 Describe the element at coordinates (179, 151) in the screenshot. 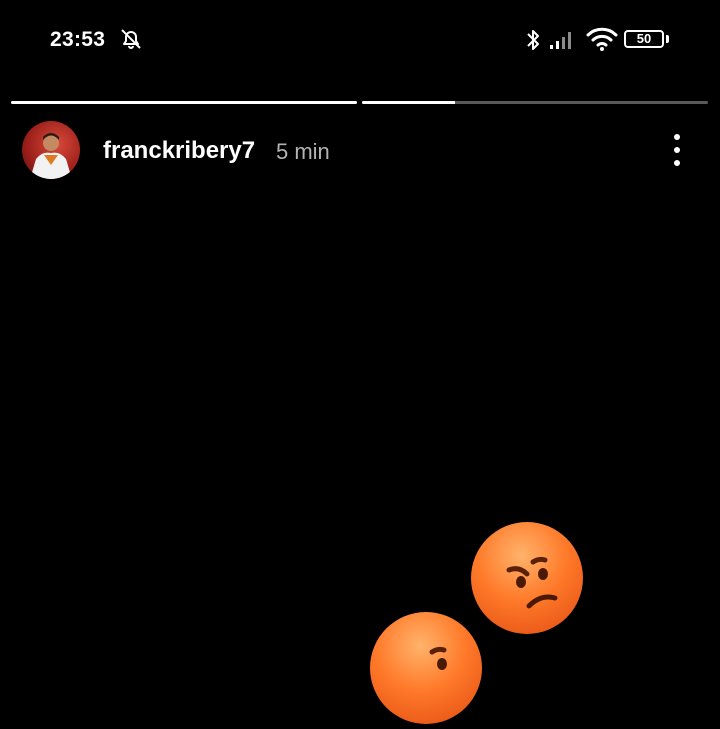

I see `story-username: franckribery7` at that location.